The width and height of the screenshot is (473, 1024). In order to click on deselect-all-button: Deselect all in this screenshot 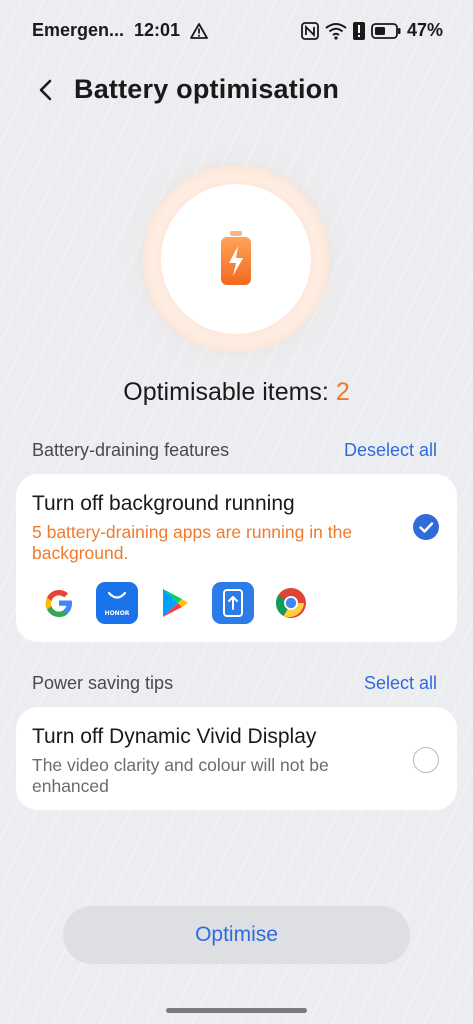, I will do `click(390, 450)`.